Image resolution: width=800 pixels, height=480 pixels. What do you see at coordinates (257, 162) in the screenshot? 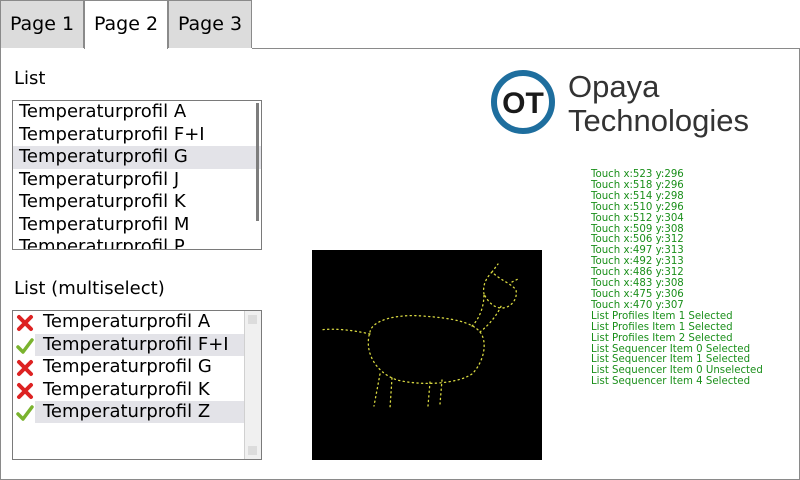
I see `list-scrollbar` at bounding box center [257, 162].